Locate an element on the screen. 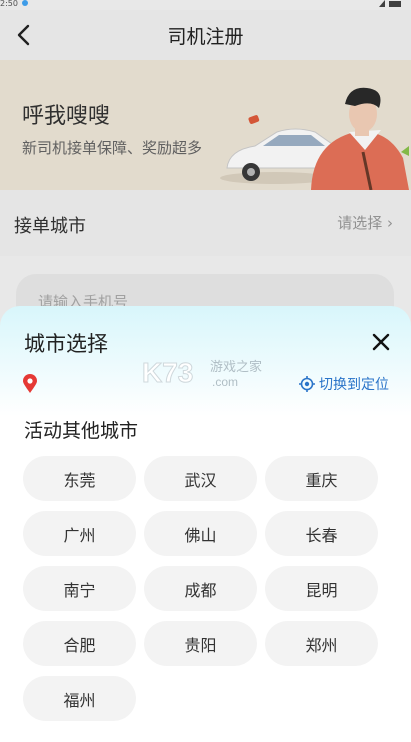 This screenshot has width=411, height=742. location-pin-icon is located at coordinates (30, 383).